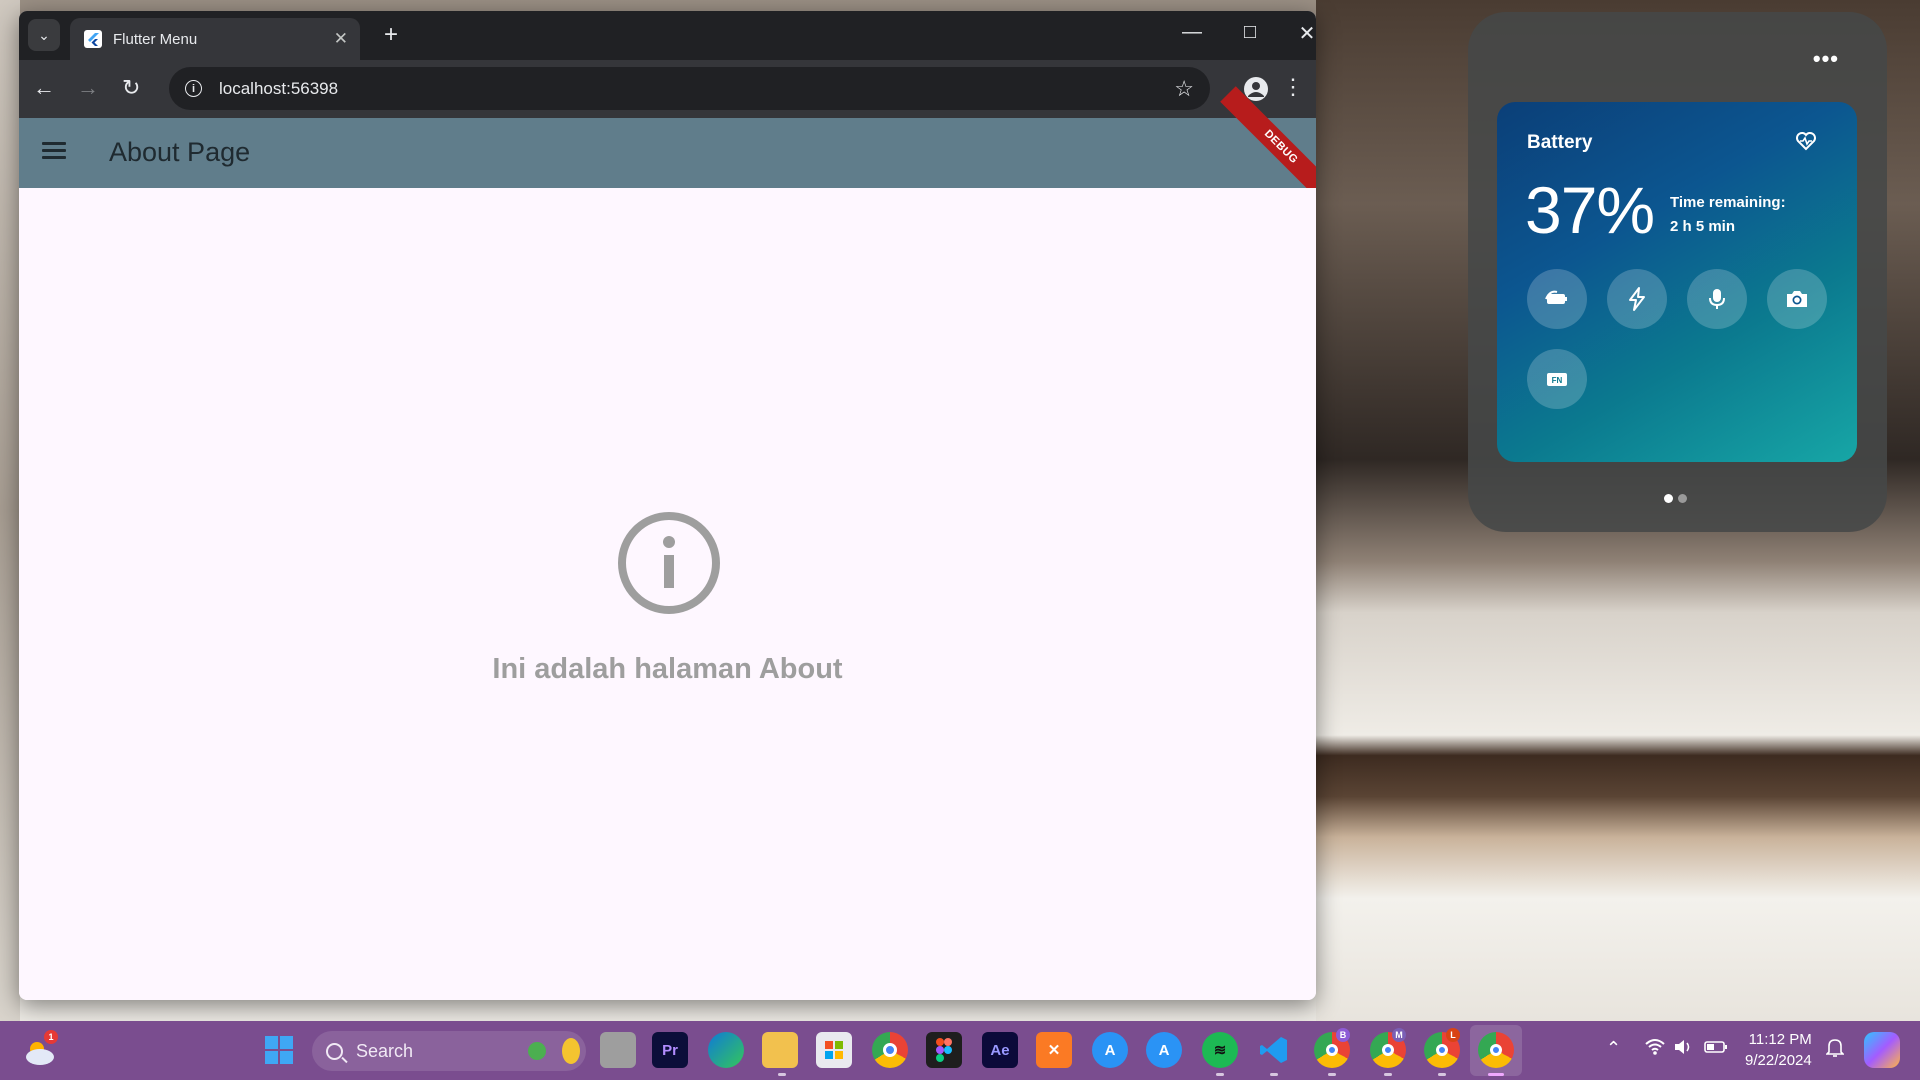  Describe the element at coordinates (1677, 282) in the screenshot. I see `battery-card: Battery 37% Time remaining: 2 h 5 min FN` at that location.